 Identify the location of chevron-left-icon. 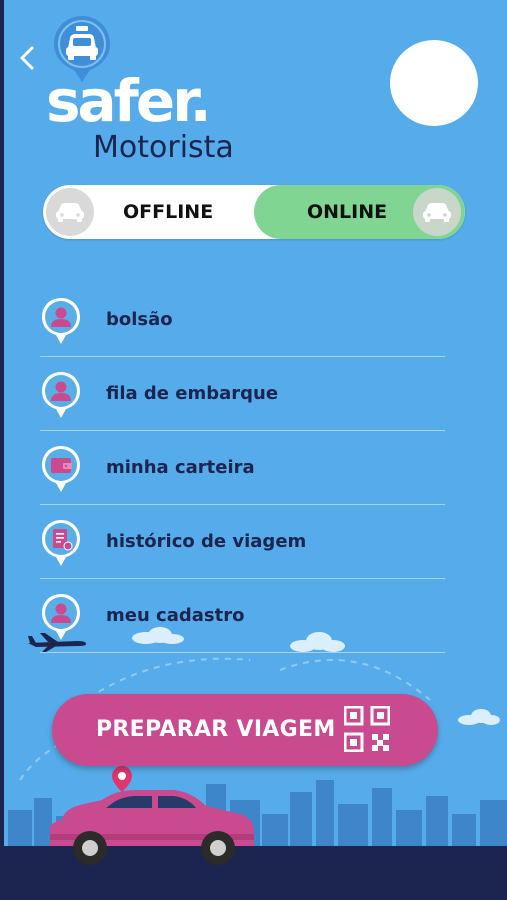
(27, 58).